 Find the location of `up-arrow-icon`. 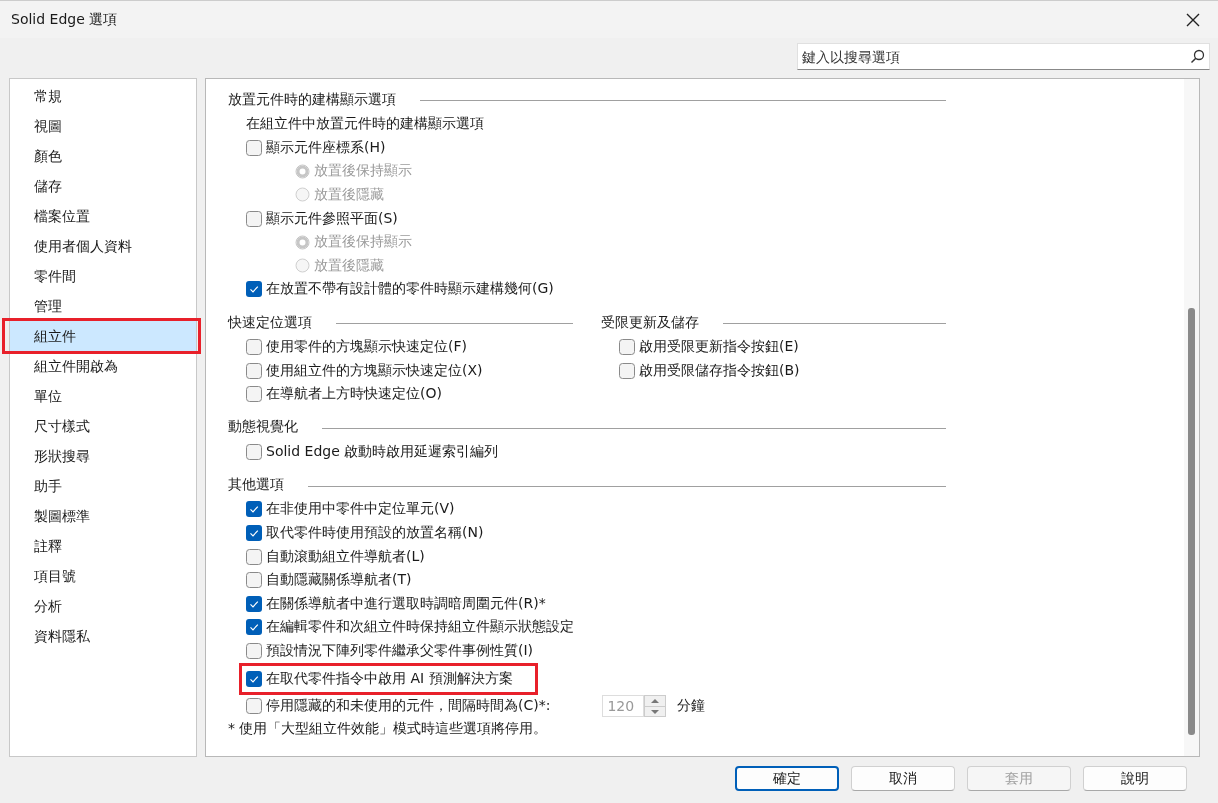

up-arrow-icon is located at coordinates (655, 701).